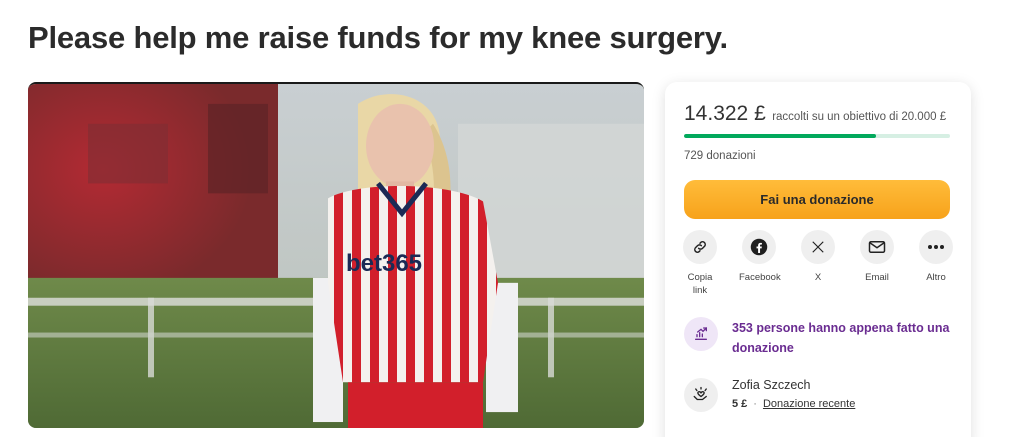 The image size is (1024, 437). I want to click on share-x: X, so click(818, 263).